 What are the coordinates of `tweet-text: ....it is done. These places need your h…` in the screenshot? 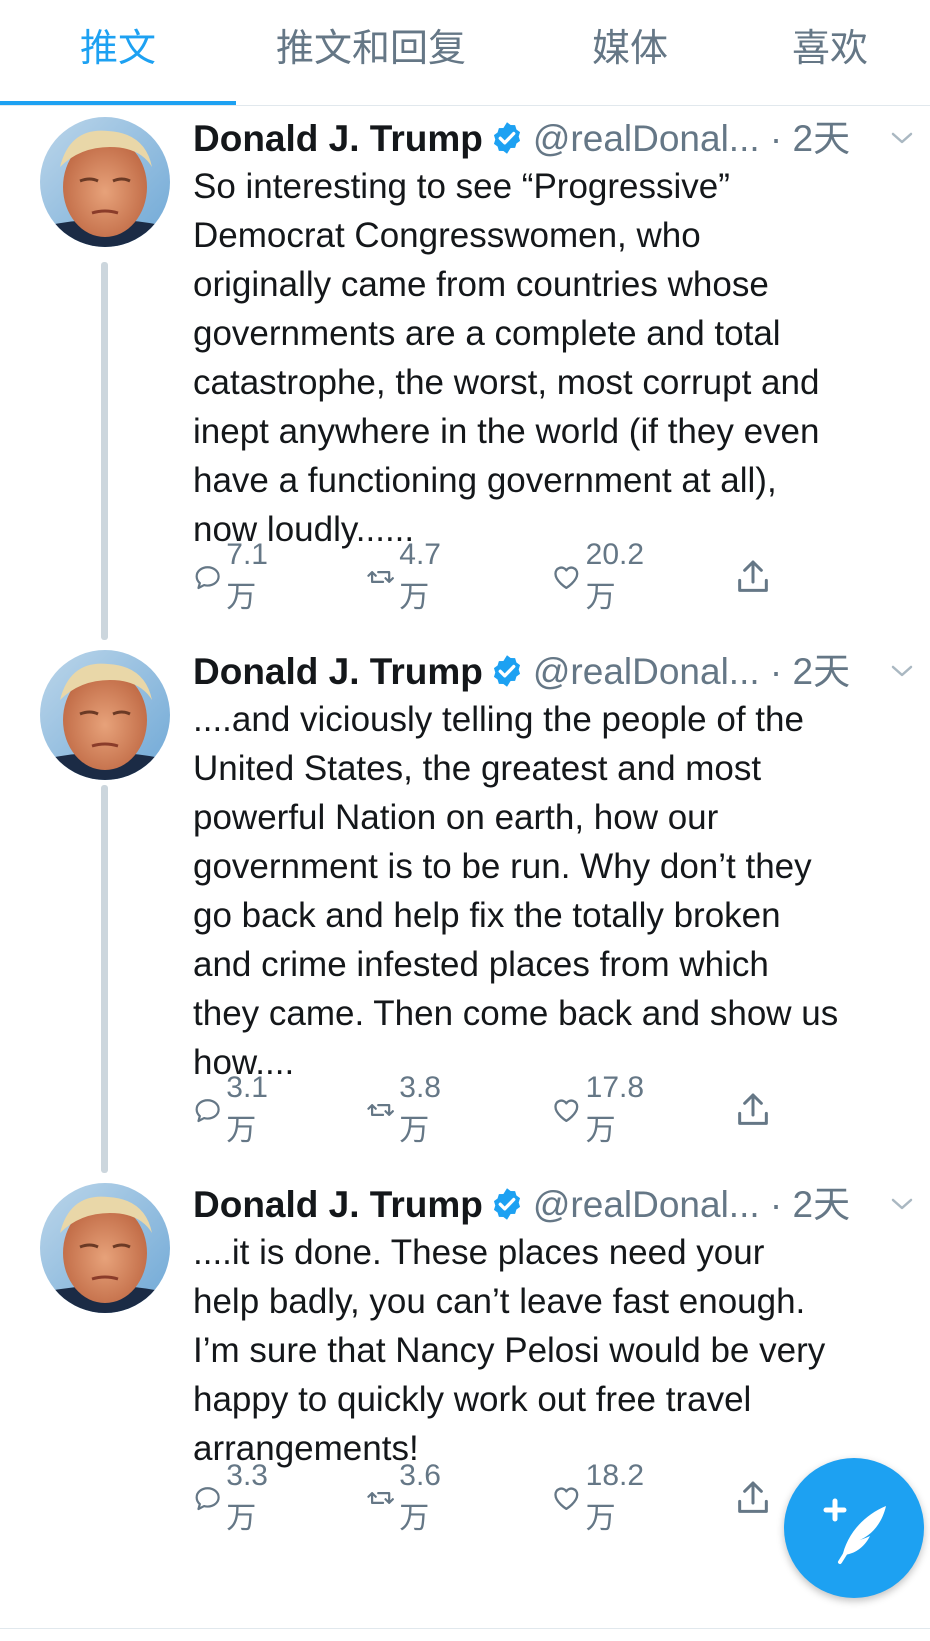 It's located at (509, 1350).